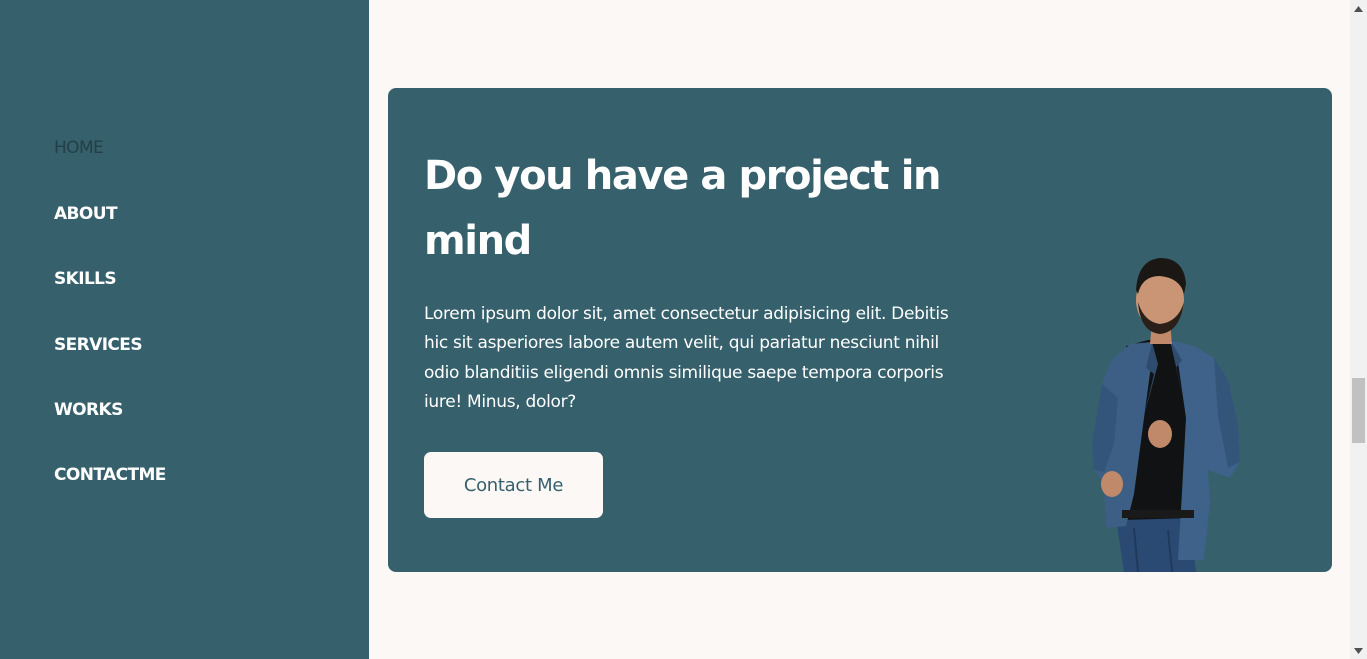 The width and height of the screenshot is (1367, 659). What do you see at coordinates (683, 208) in the screenshot?
I see `cta-title: Do you have a project in mind` at bounding box center [683, 208].